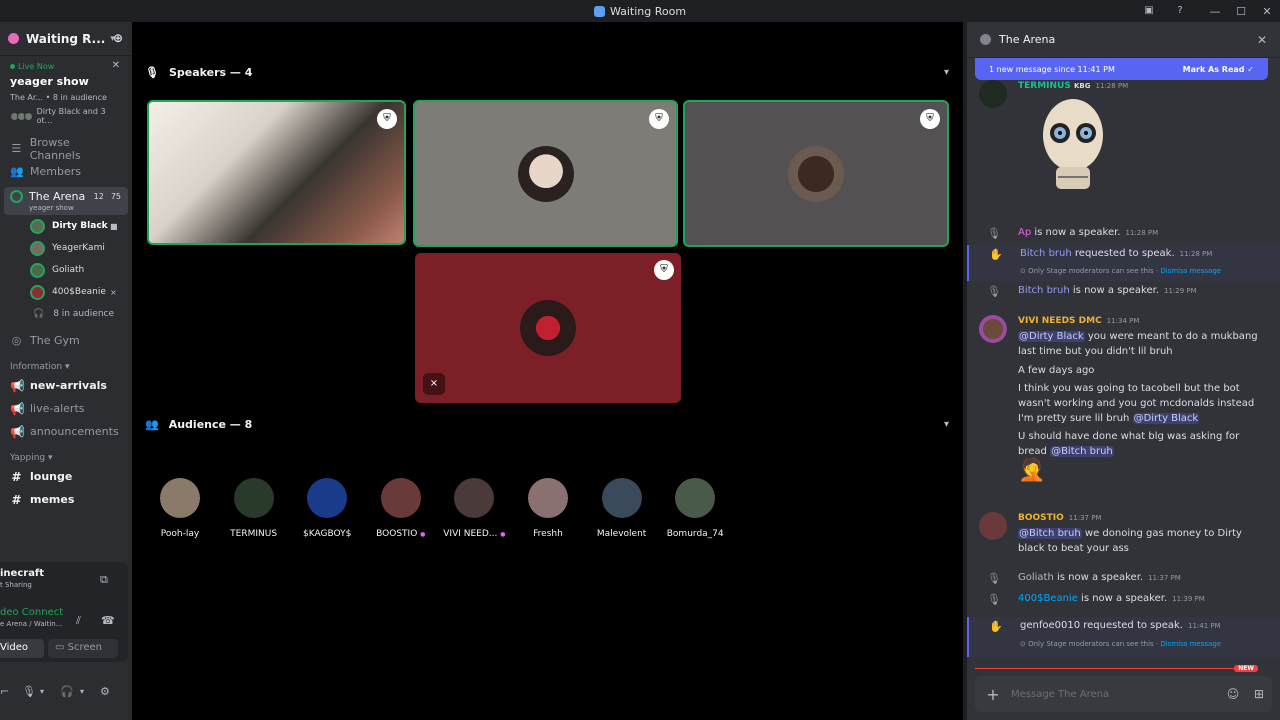 This screenshot has height=720, width=1280. Describe the element at coordinates (1073, 86) in the screenshot. I see `message-author: TERMINUS KBG 11:28 PM` at that location.